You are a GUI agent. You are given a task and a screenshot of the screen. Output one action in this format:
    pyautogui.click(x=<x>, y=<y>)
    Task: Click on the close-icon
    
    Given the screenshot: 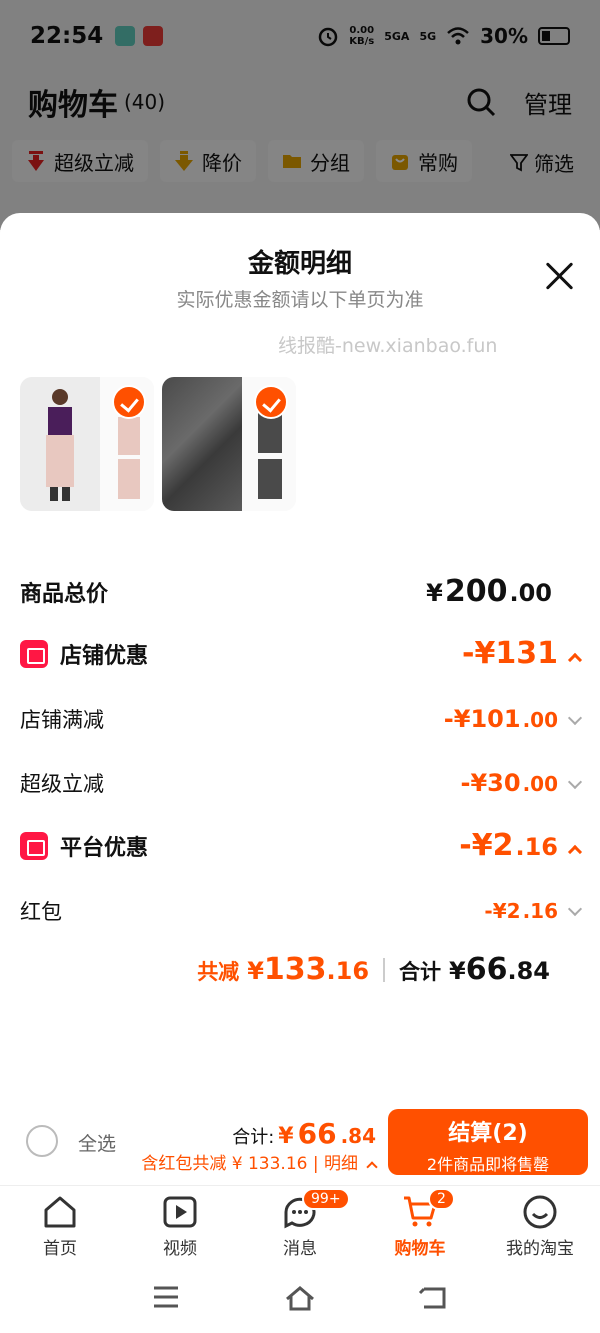 What is the action you would take?
    pyautogui.click(x=559, y=276)
    